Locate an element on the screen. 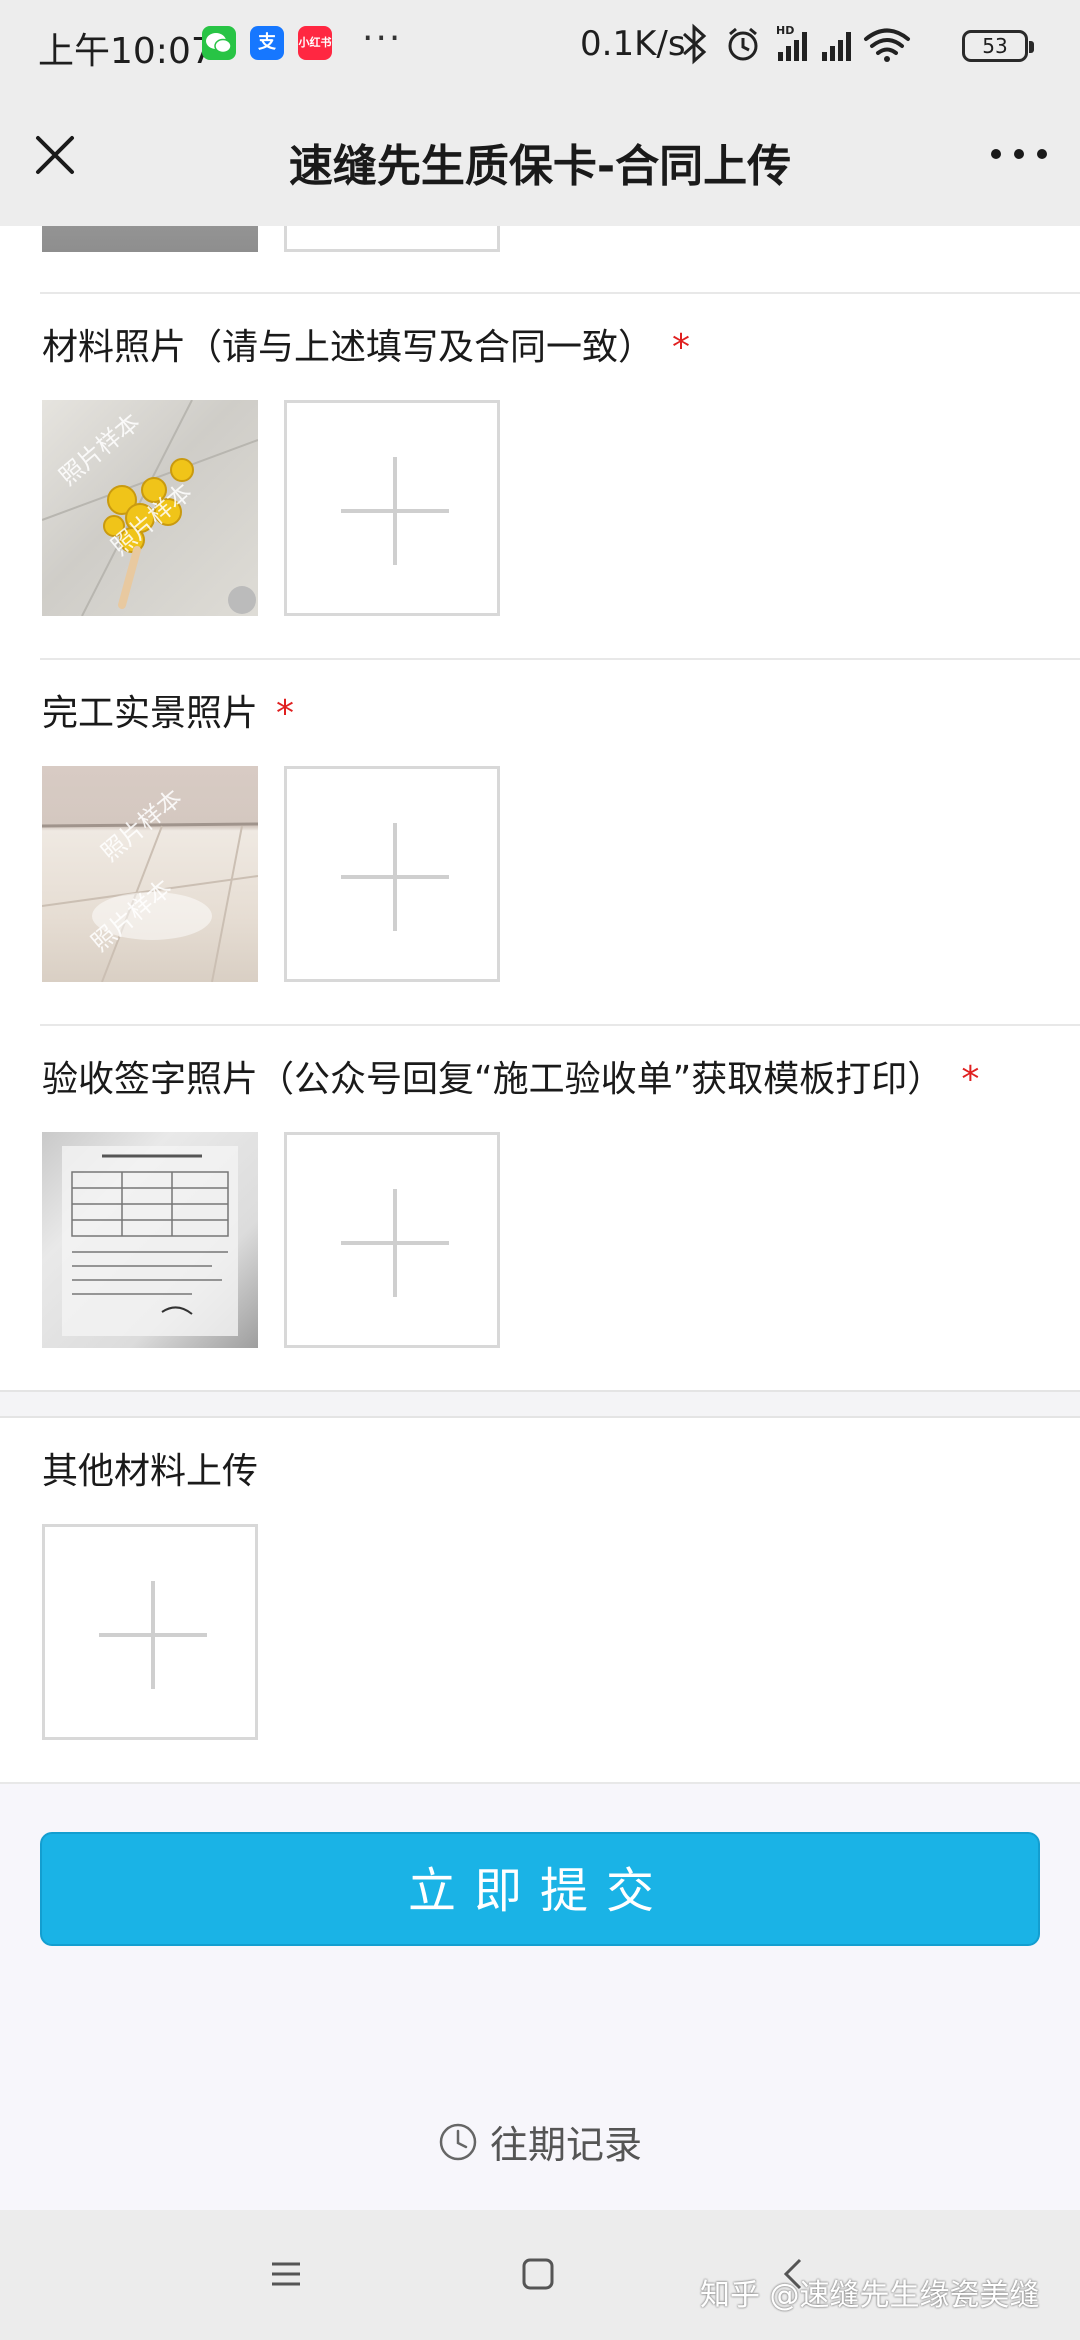 The width and height of the screenshot is (1080, 2340). submit-button: 立即提交 is located at coordinates (540, 1889).